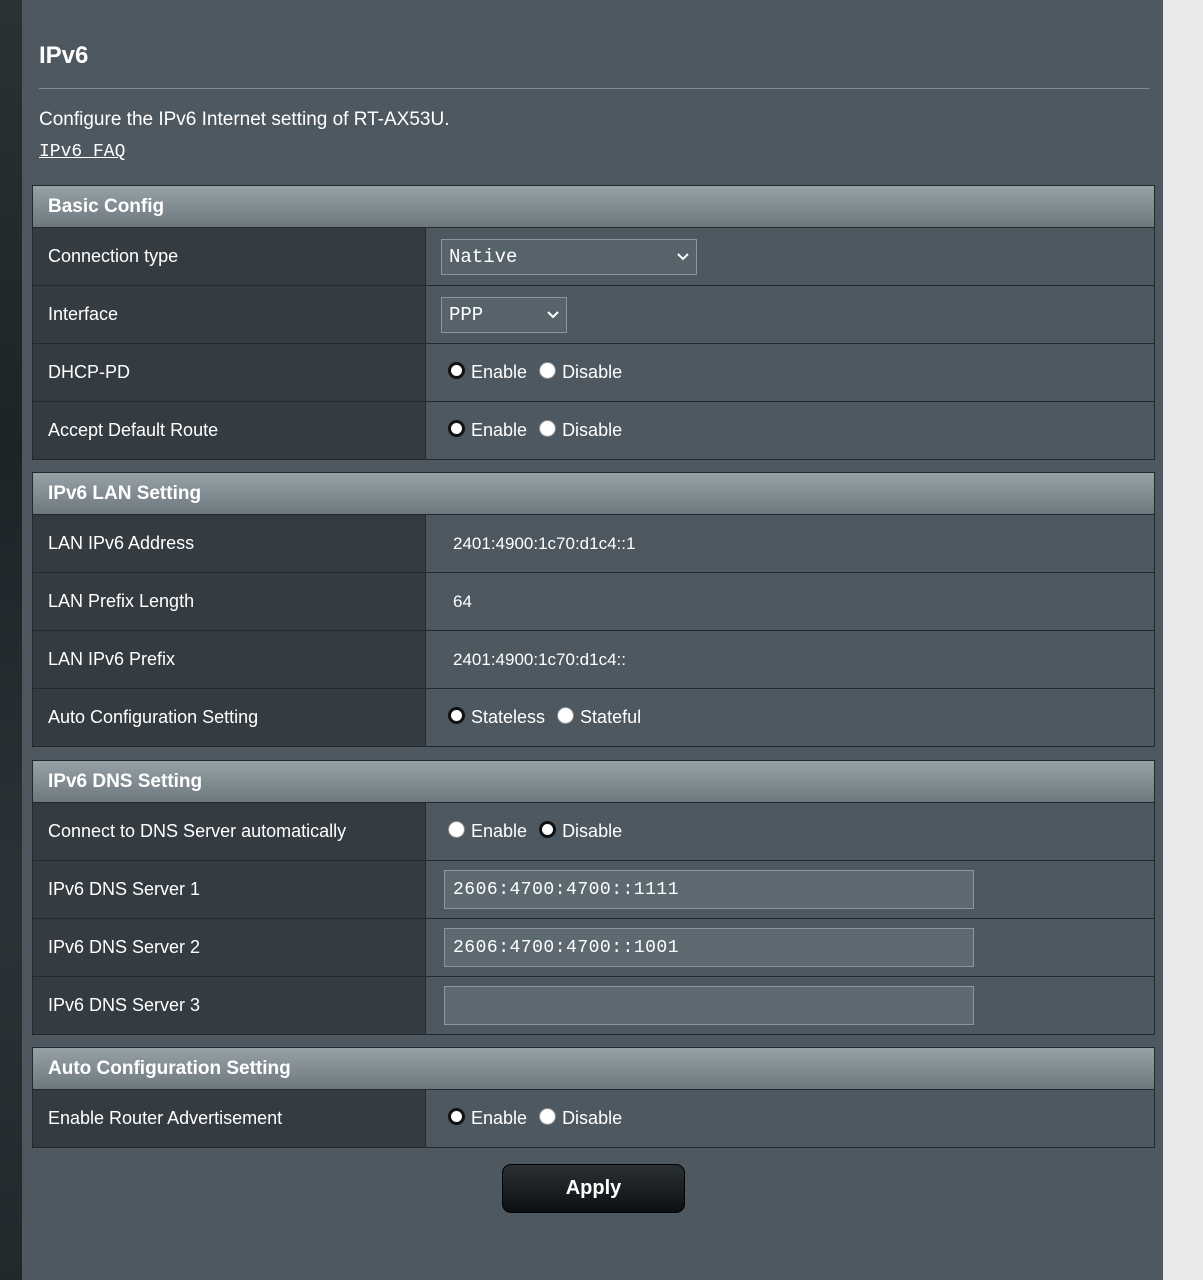 The image size is (1203, 1280). What do you see at coordinates (82, 152) in the screenshot?
I see `ipv6-faq-link: IPv6_FAQ` at bounding box center [82, 152].